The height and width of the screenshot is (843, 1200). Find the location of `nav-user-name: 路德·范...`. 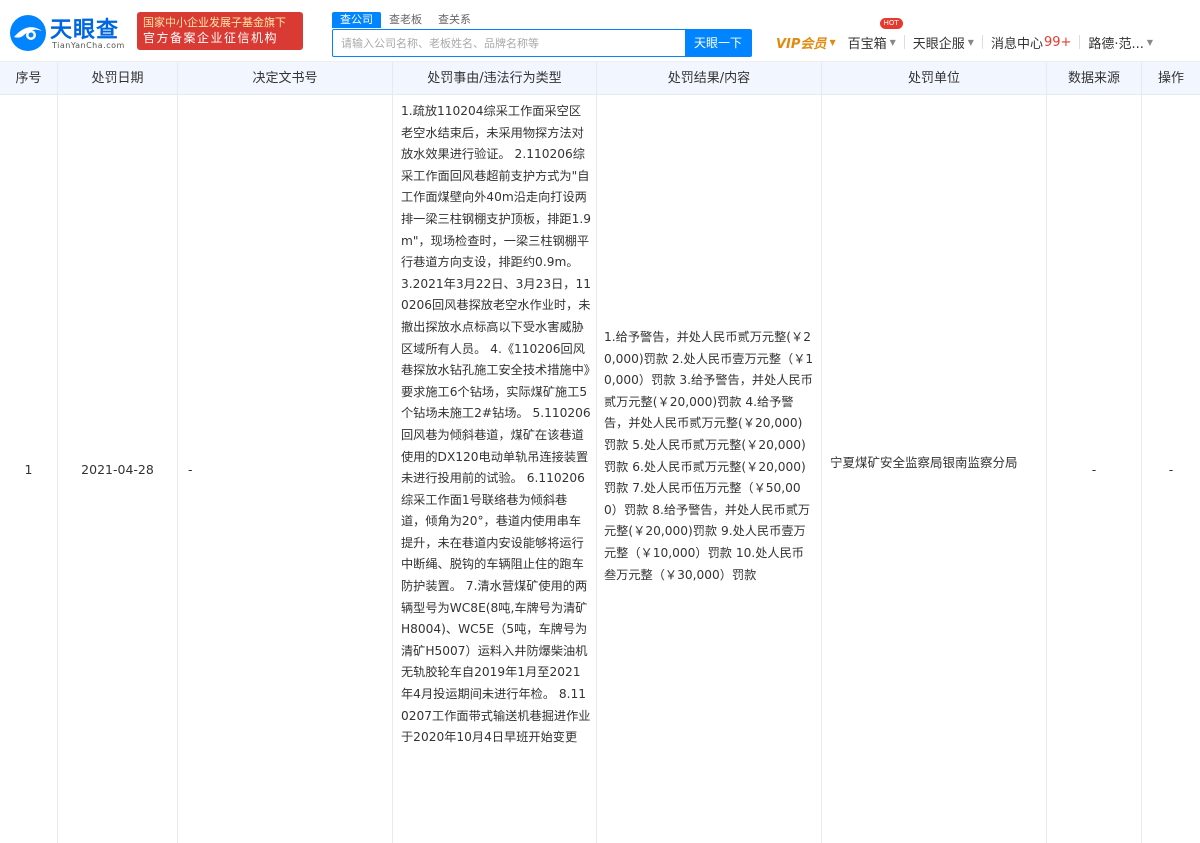

nav-user-name: 路德·范... is located at coordinates (1116, 44).